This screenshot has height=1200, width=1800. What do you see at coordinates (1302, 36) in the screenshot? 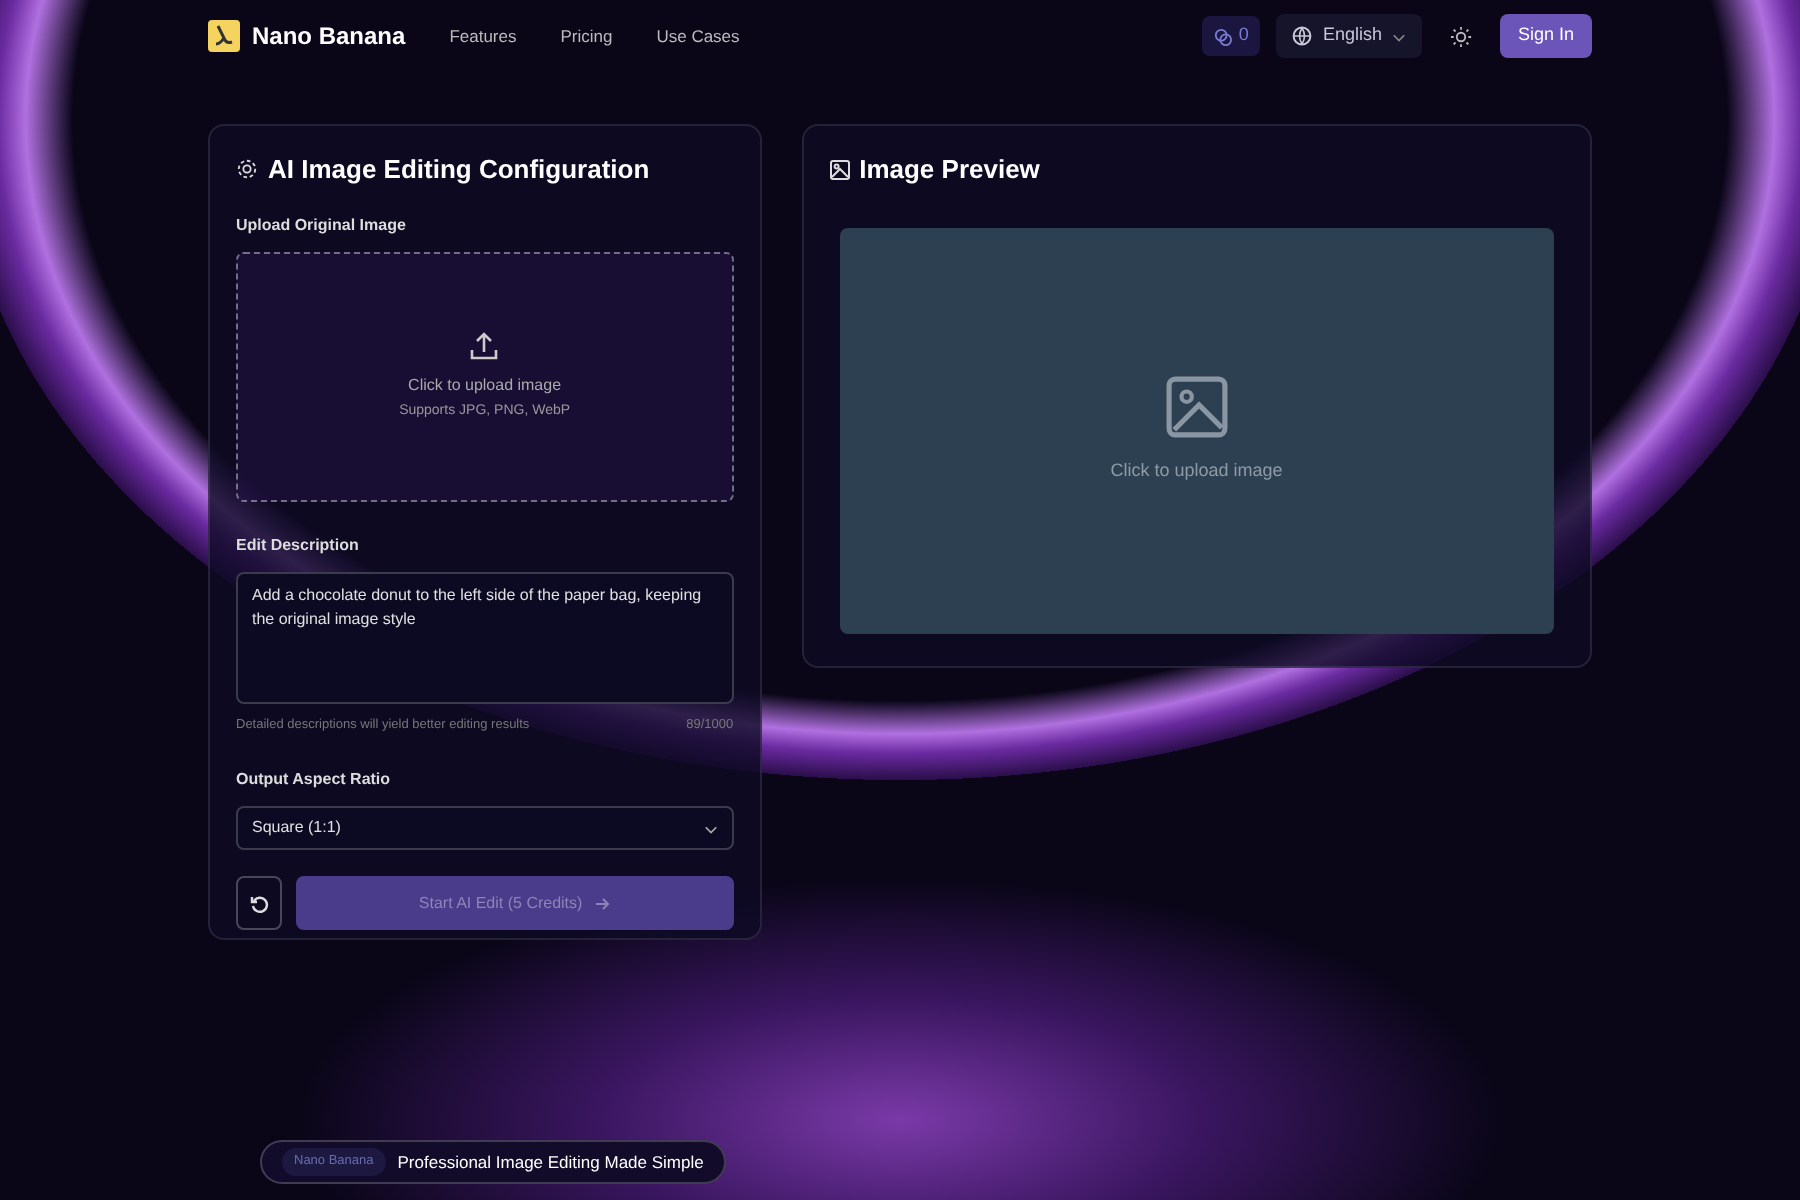
I see `globe-icon` at bounding box center [1302, 36].